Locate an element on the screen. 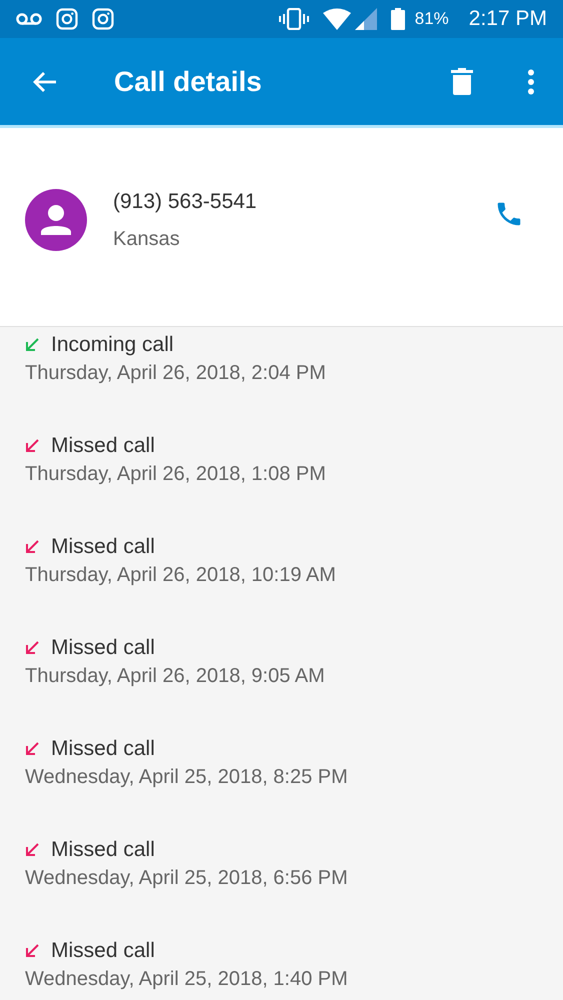 The image size is (563, 1000). call-time: Thursday, April 26, 2018, 2:04 PM is located at coordinates (176, 373).